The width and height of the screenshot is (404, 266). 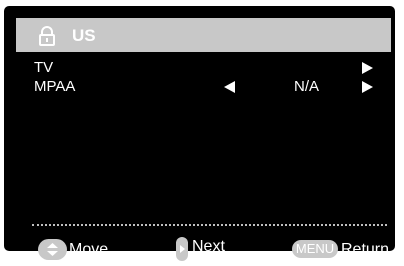 What do you see at coordinates (307, 86) in the screenshot?
I see `row-value: N/A` at bounding box center [307, 86].